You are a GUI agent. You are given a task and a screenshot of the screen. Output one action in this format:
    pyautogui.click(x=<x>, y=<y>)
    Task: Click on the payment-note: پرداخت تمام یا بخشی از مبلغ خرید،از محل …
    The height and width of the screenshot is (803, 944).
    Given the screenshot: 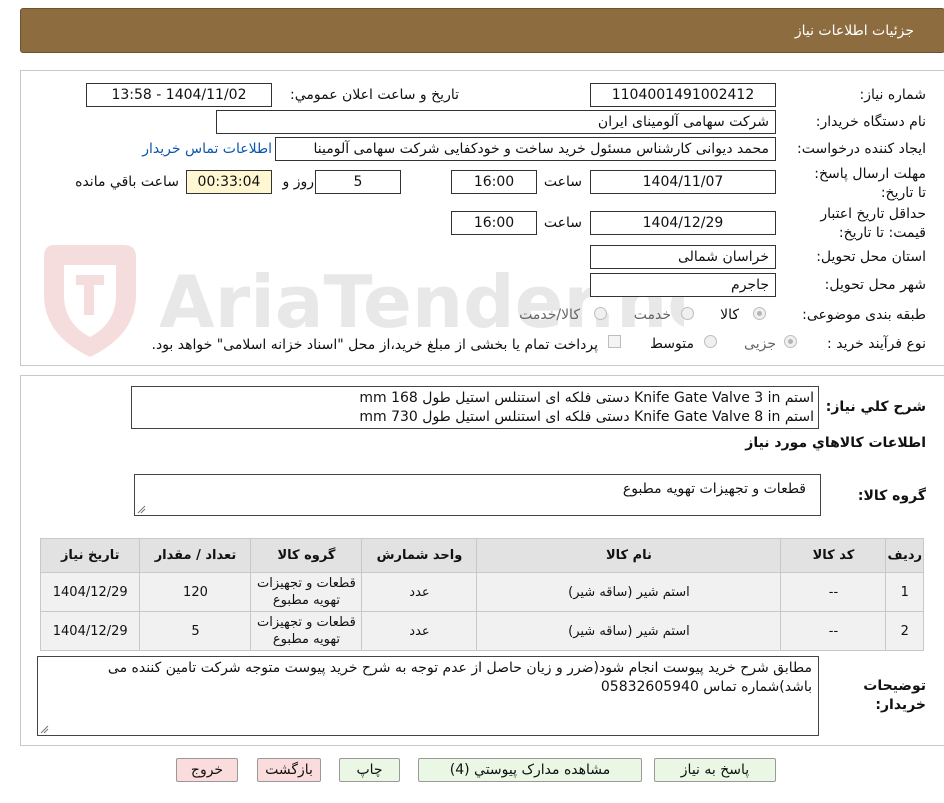 What is the action you would take?
    pyautogui.click(x=374, y=345)
    